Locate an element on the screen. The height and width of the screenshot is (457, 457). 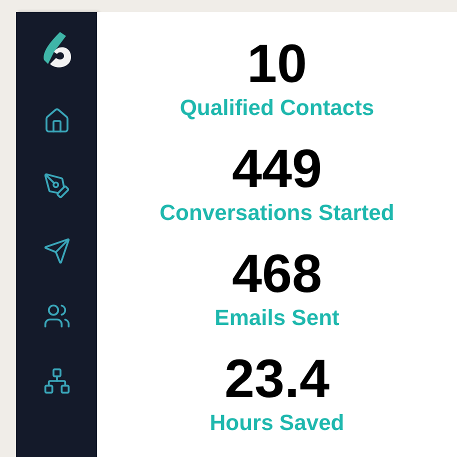
stat-label: Qualified Contacts is located at coordinates (277, 108).